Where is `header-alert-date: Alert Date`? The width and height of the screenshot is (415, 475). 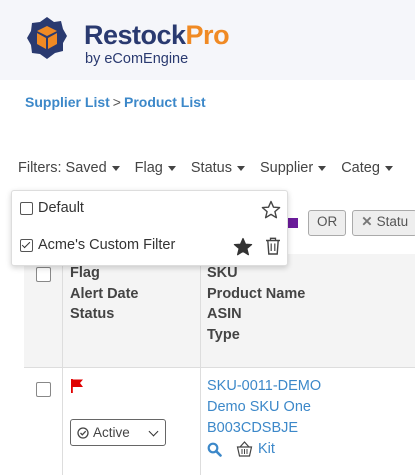
header-alert-date: Alert Date is located at coordinates (104, 293).